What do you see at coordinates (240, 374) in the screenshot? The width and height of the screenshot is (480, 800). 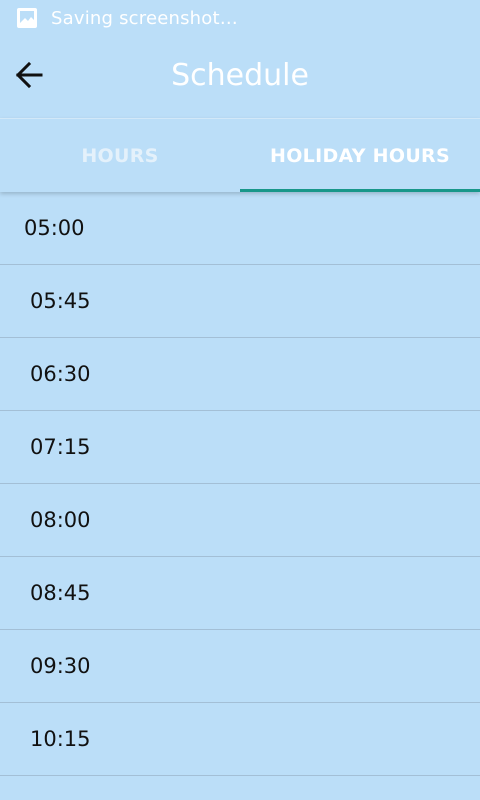 I see `list-item: 06:30` at bounding box center [240, 374].